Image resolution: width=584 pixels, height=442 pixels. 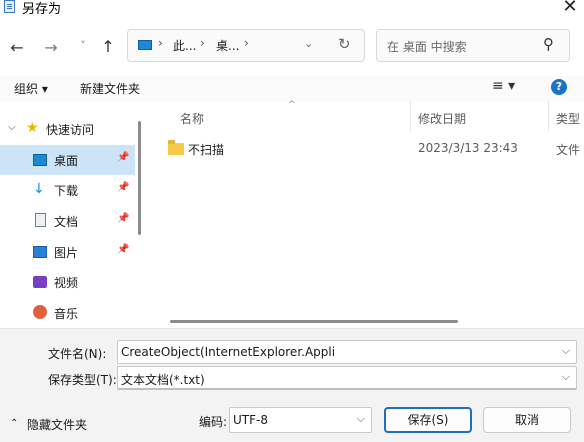 I want to click on sidebar-item-pictures: 图片 📌, so click(x=67, y=252).